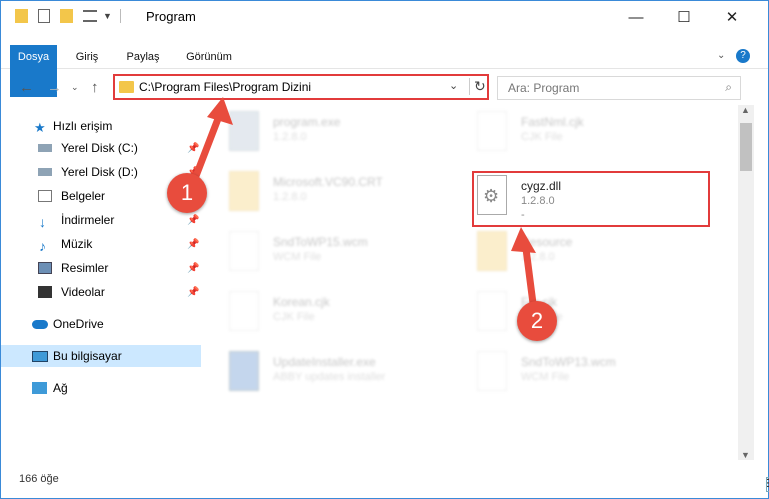  Describe the element at coordinates (523, 240) in the screenshot. I see `arrow-2-head` at that location.